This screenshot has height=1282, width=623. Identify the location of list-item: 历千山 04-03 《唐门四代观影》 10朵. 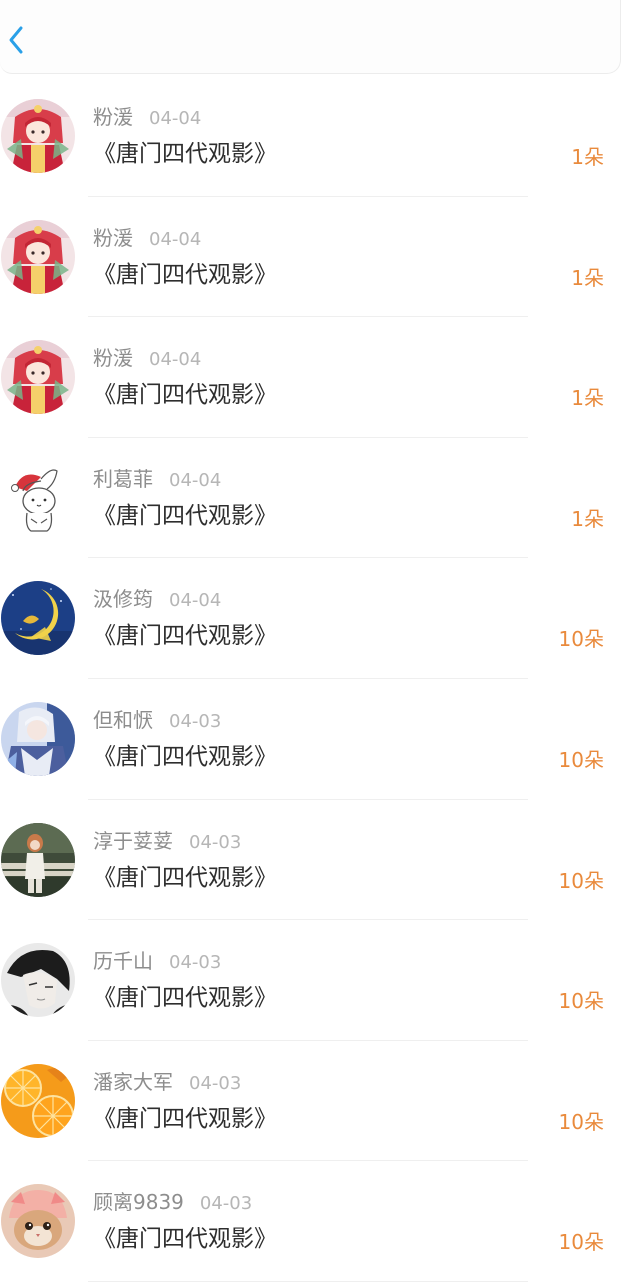
(311, 980).